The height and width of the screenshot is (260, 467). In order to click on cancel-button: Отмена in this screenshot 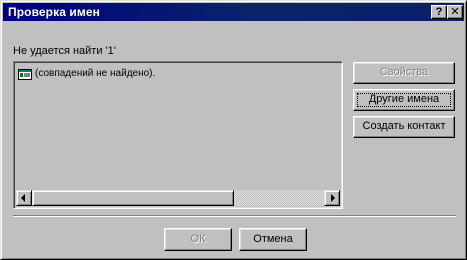, I will do `click(273, 239)`.